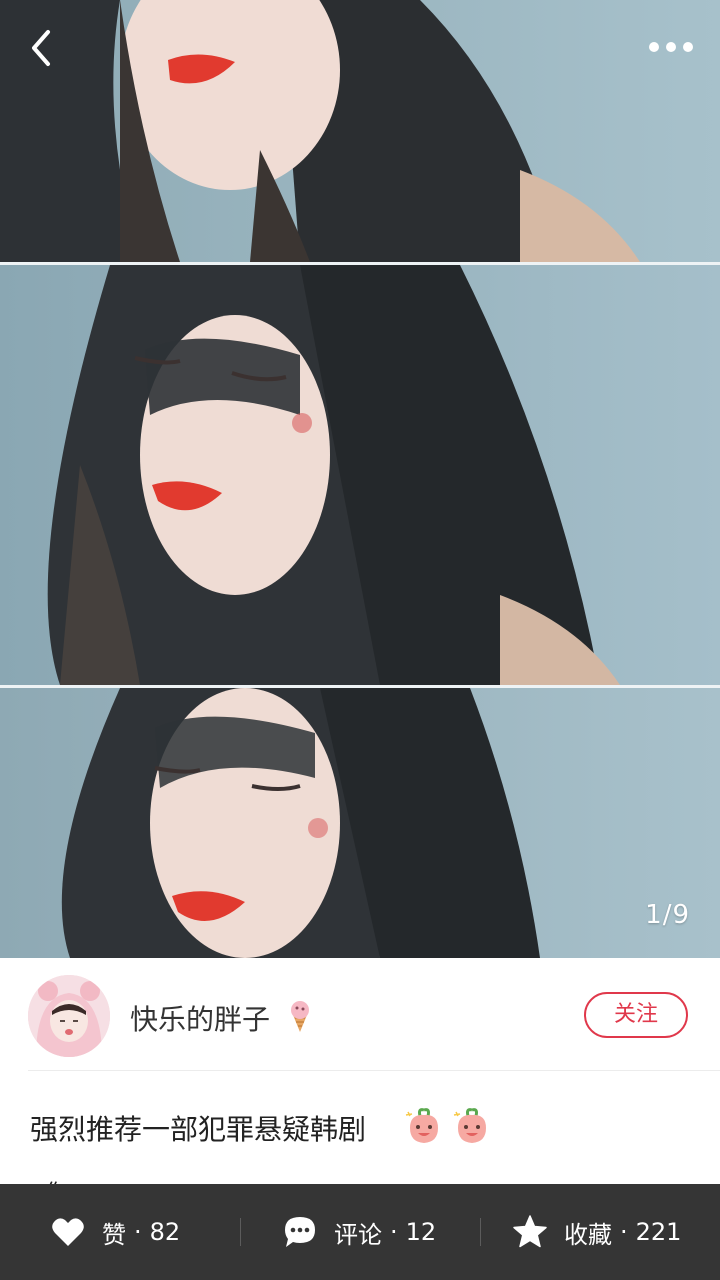 The width and height of the screenshot is (720, 1280). What do you see at coordinates (667, 915) in the screenshot?
I see `page-indicator: 1/9` at bounding box center [667, 915].